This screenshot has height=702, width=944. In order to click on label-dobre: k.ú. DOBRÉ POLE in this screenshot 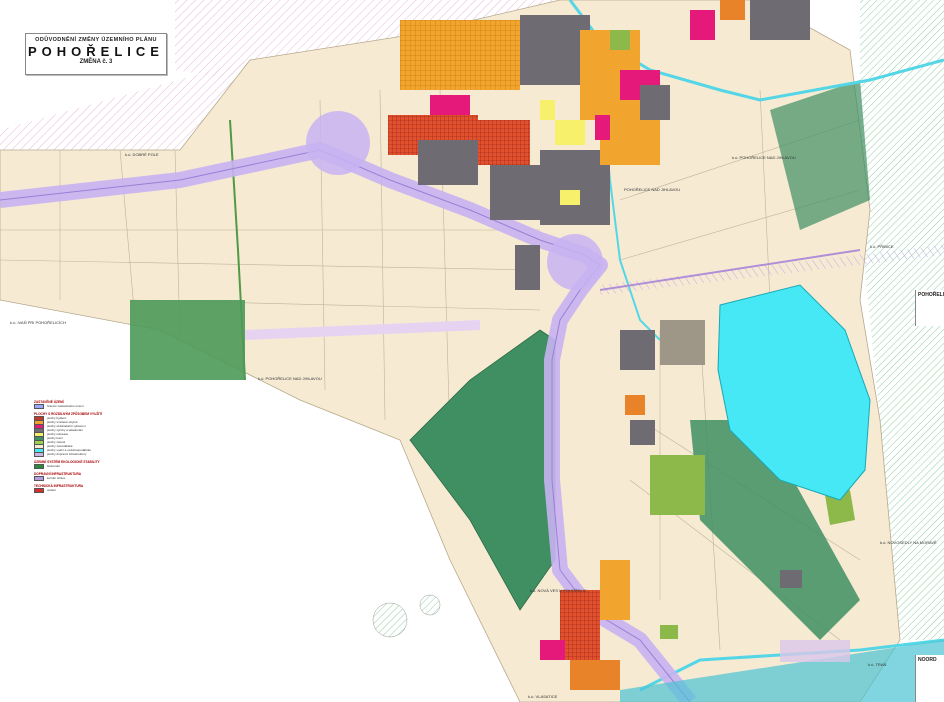, I will do `click(142, 154)`.